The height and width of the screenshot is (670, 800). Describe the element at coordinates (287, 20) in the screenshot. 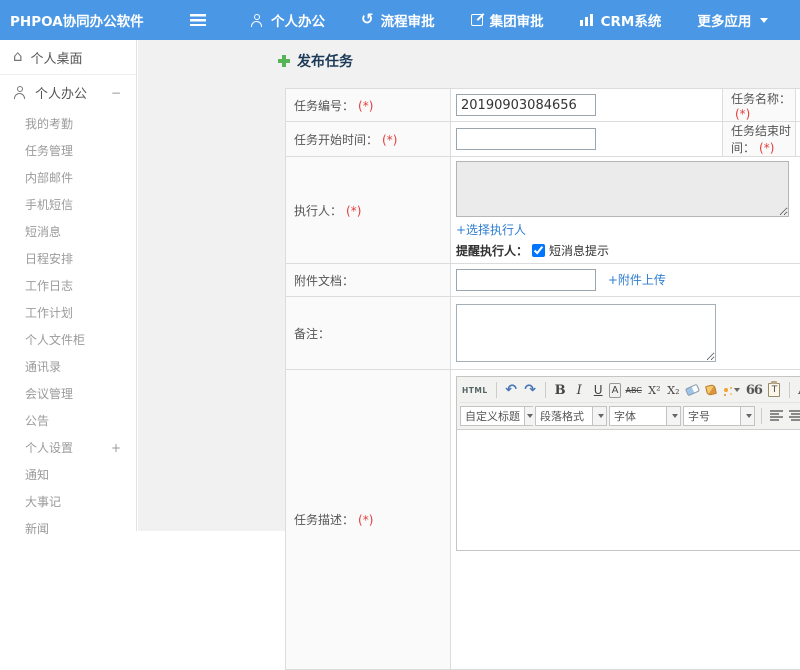

I see `nav-personal-office: 个人办公` at that location.